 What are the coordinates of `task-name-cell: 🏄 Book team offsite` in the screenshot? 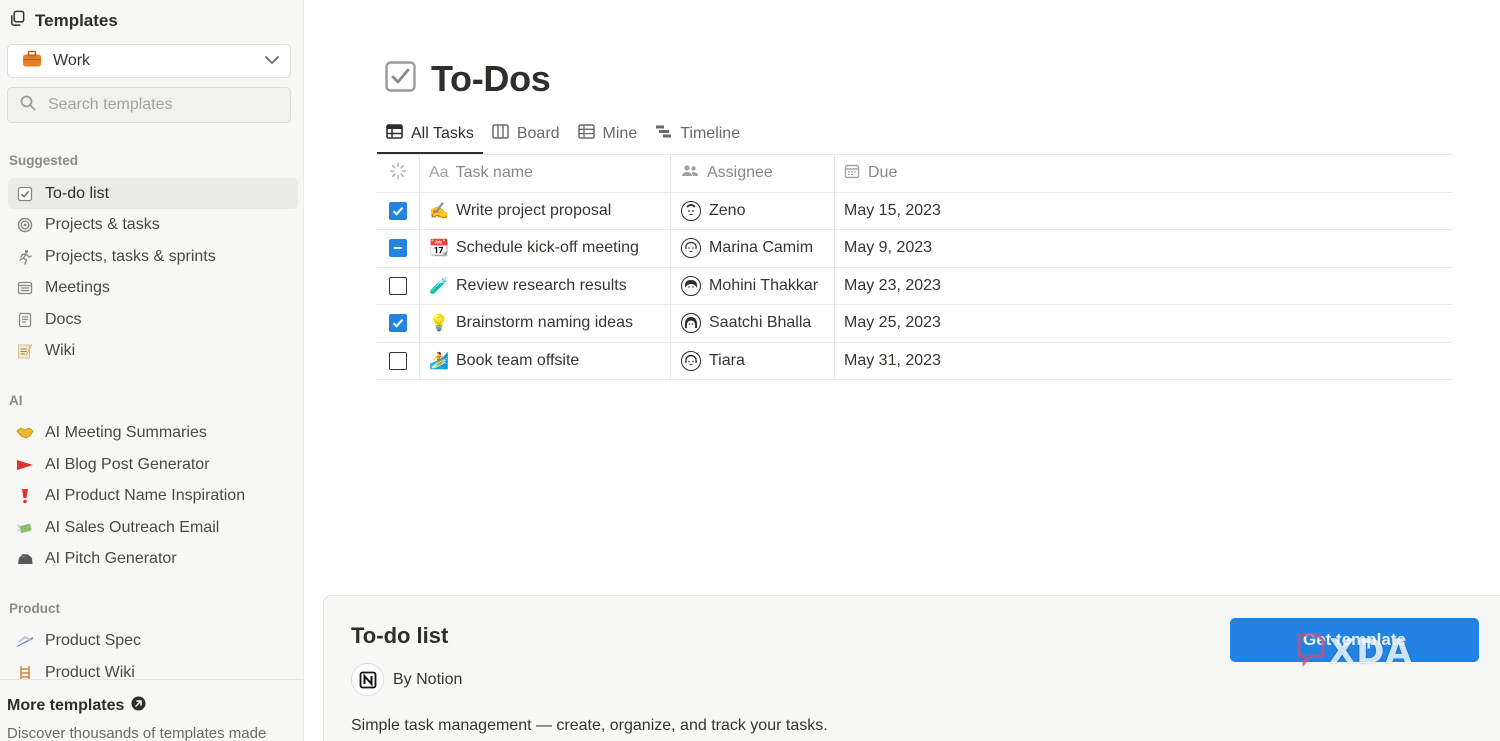 It's located at (545, 360).